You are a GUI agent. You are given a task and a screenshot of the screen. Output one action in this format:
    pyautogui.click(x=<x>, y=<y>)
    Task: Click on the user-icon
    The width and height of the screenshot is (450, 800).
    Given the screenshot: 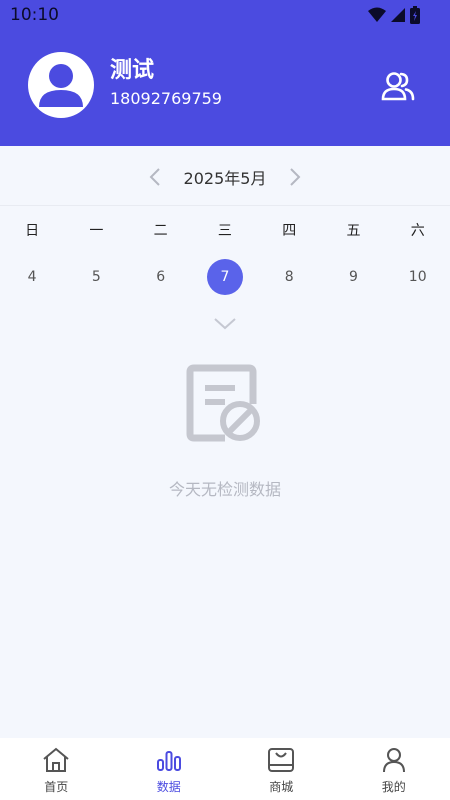 What is the action you would take?
    pyautogui.click(x=393, y=760)
    